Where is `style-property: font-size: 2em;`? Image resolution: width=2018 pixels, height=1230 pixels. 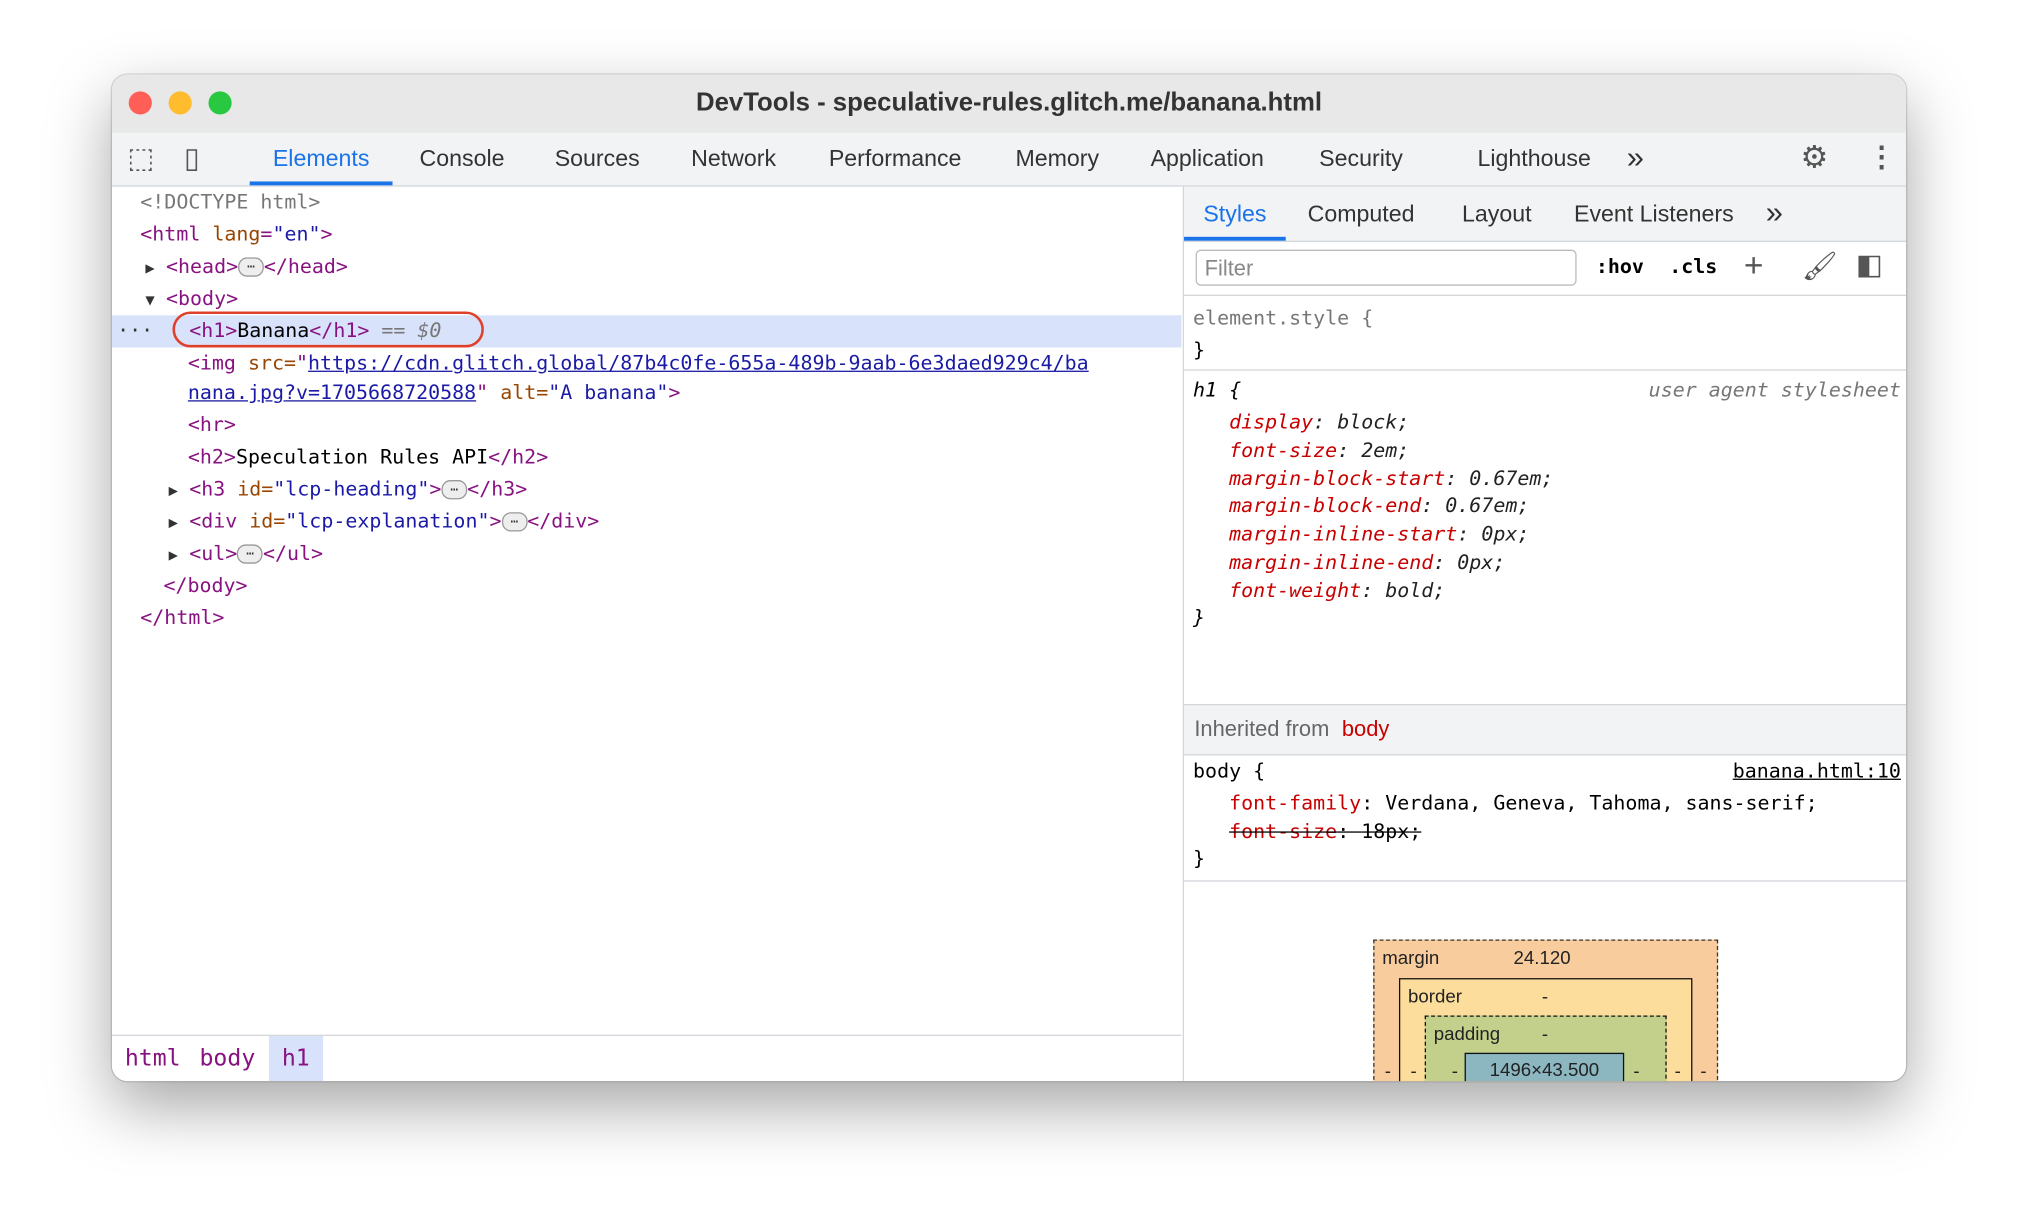 style-property: font-size: 2em; is located at coordinates (1319, 450).